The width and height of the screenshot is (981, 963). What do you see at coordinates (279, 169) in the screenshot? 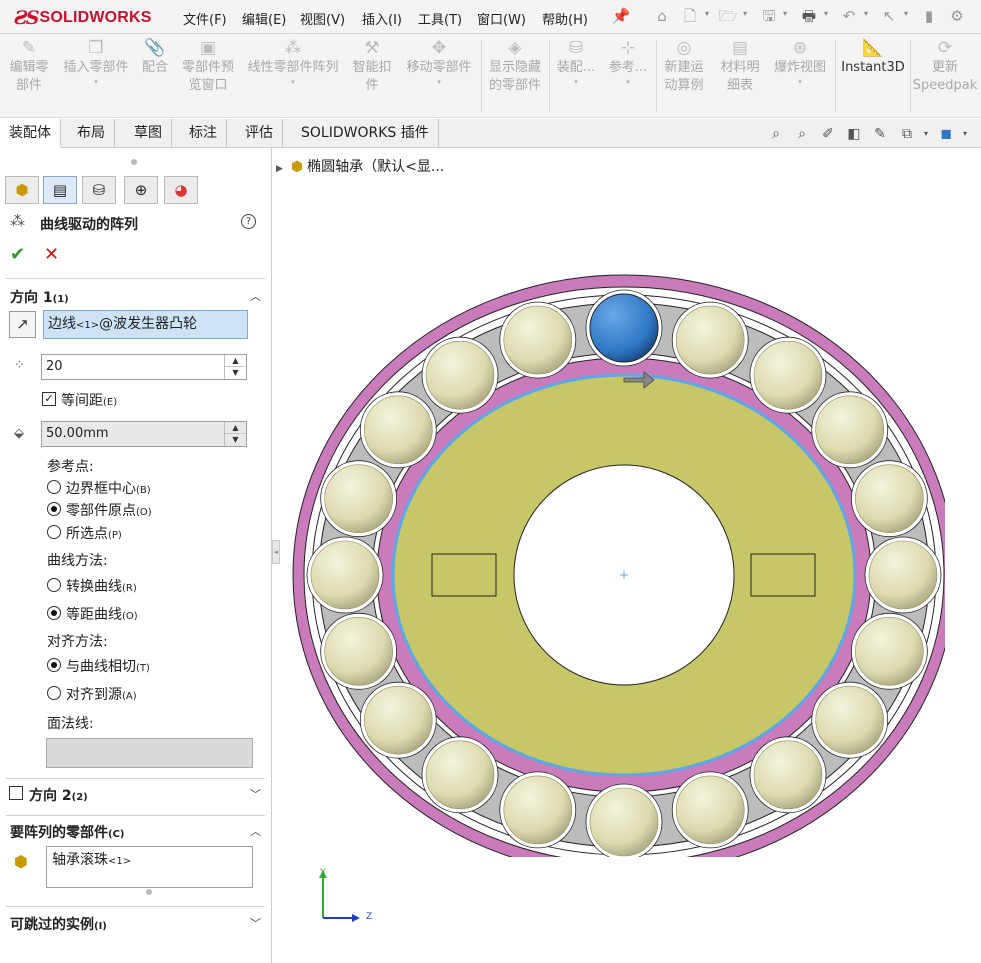
I see `expand-arrow-icon: ▶` at bounding box center [279, 169].